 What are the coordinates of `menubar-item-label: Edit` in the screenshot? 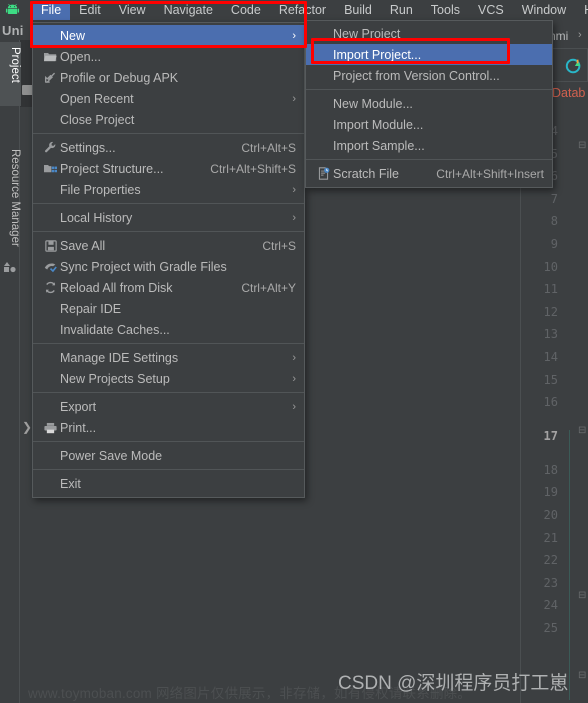 It's located at (90, 9).